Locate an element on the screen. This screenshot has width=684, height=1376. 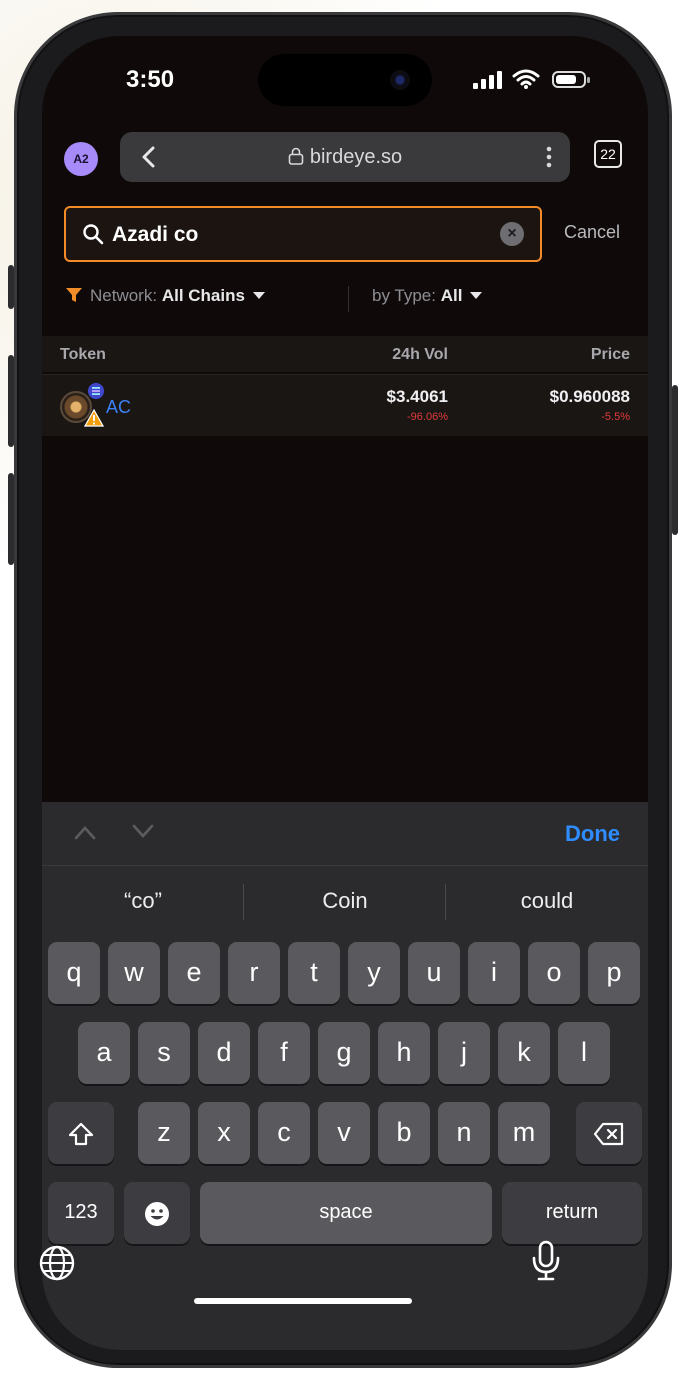
price-cell: $0.960088 -5.5% is located at coordinates (590, 405).